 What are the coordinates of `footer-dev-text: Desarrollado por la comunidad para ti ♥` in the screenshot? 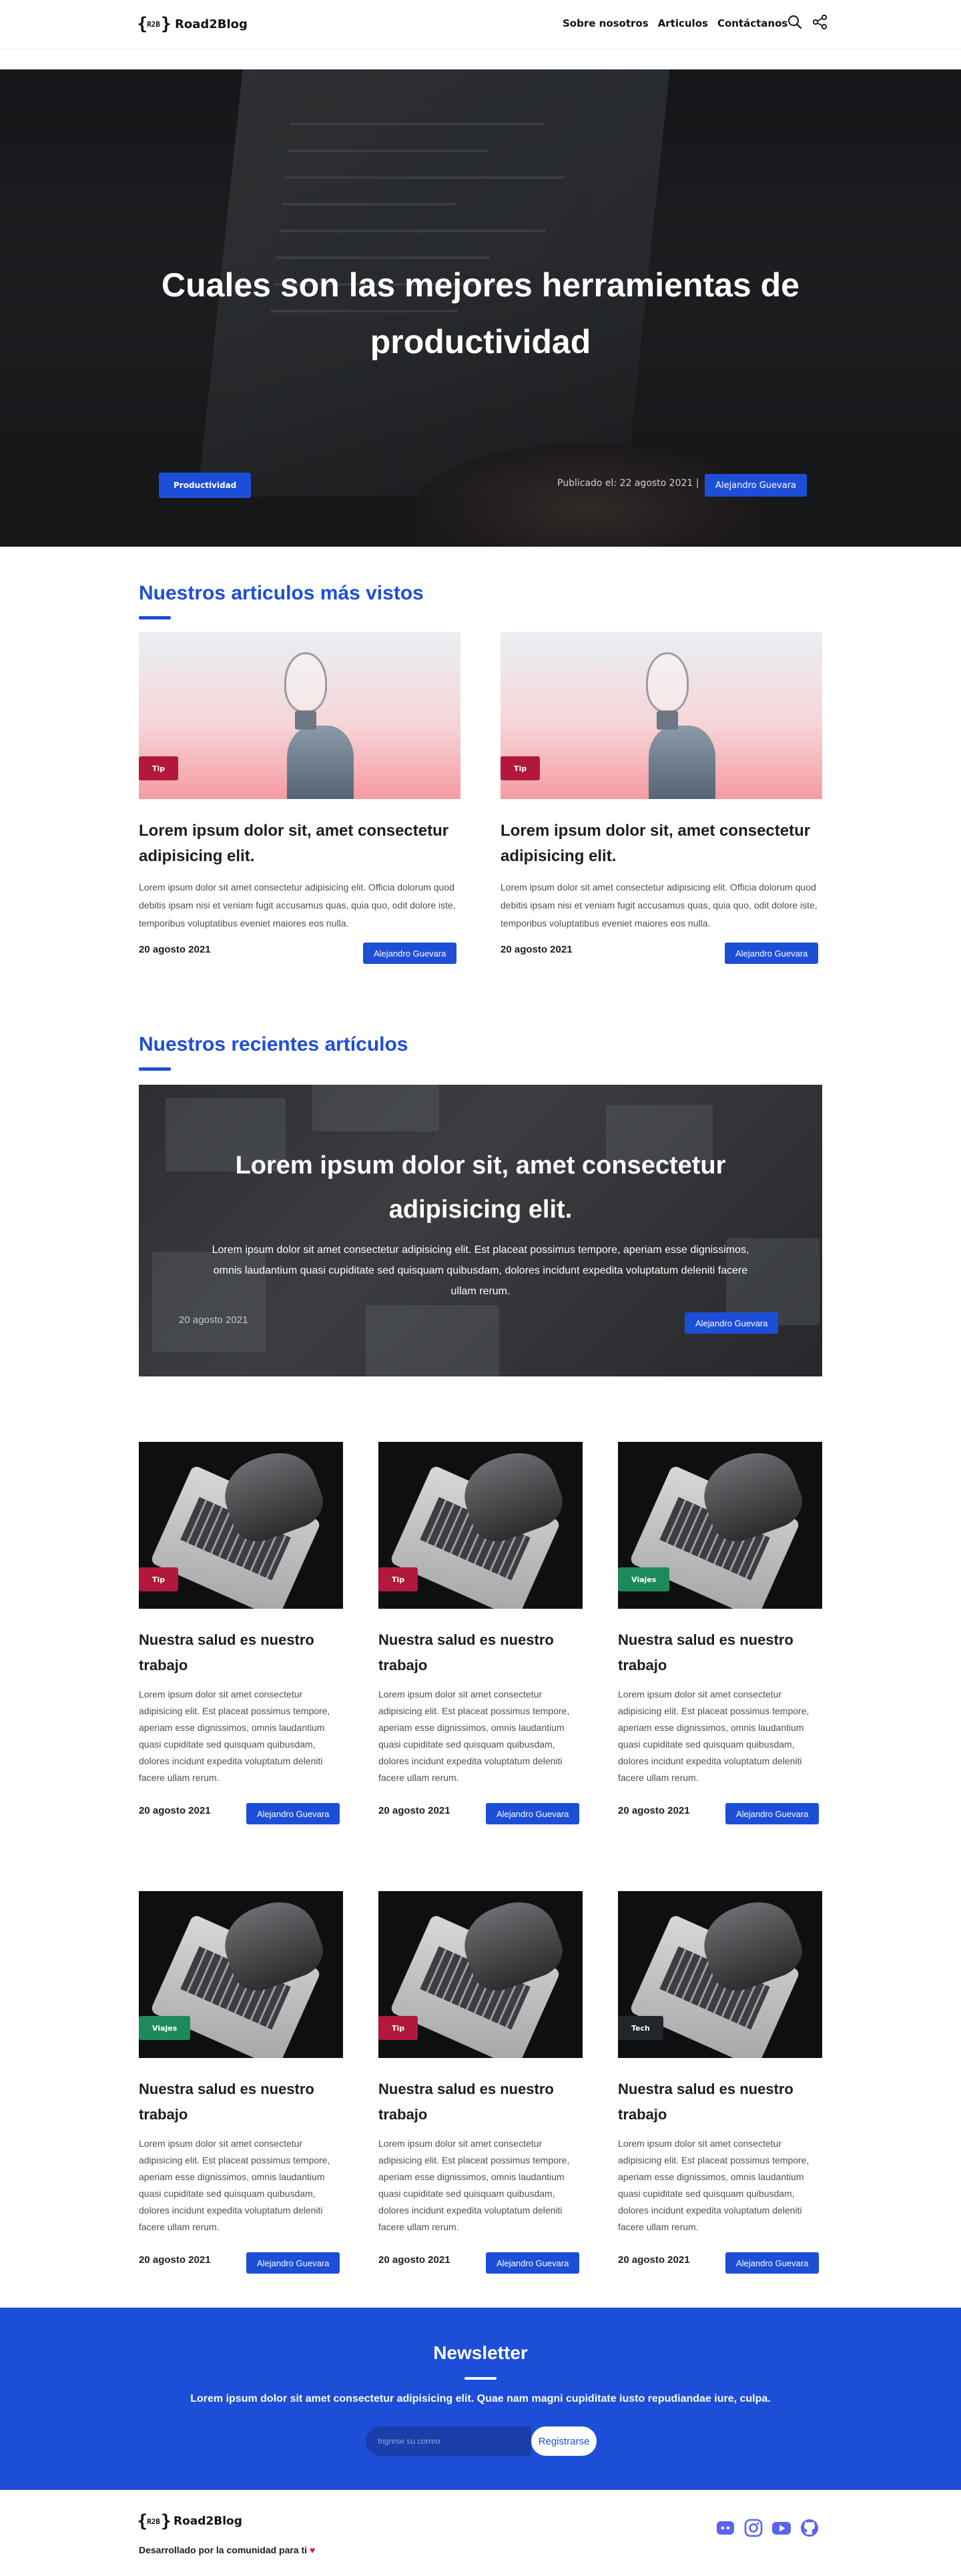 It's located at (227, 2550).